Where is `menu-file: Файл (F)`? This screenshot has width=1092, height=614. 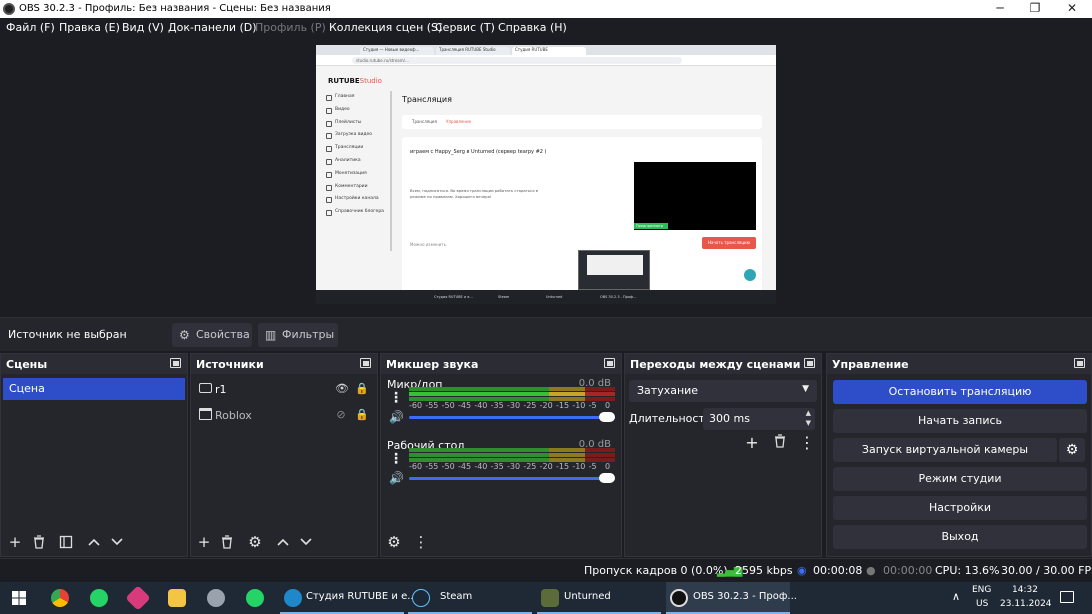
menu-file: Файл (F) is located at coordinates (30, 27).